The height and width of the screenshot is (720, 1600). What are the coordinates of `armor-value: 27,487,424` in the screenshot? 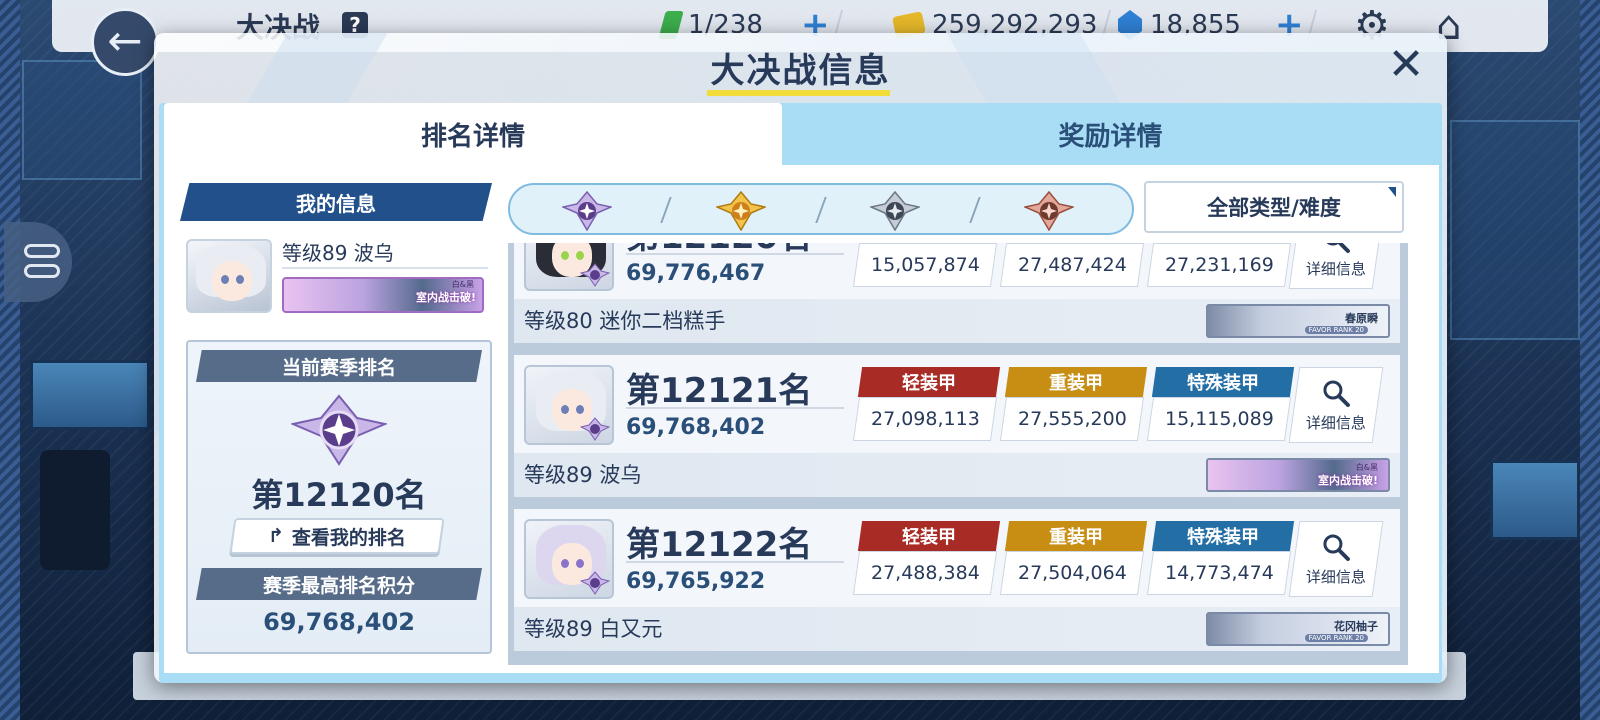 It's located at (1072, 265).